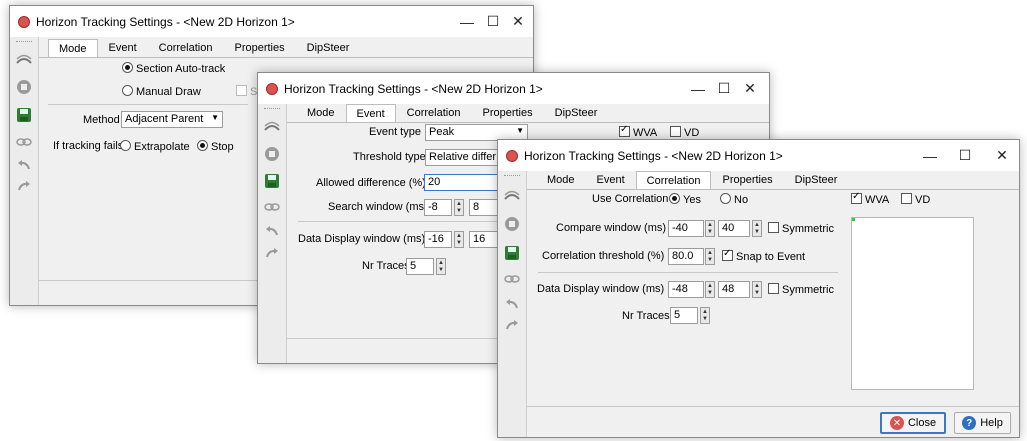 This screenshot has height=441, width=1027. I want to click on snap-to-event-checkbox: Snap to Event, so click(763, 255).